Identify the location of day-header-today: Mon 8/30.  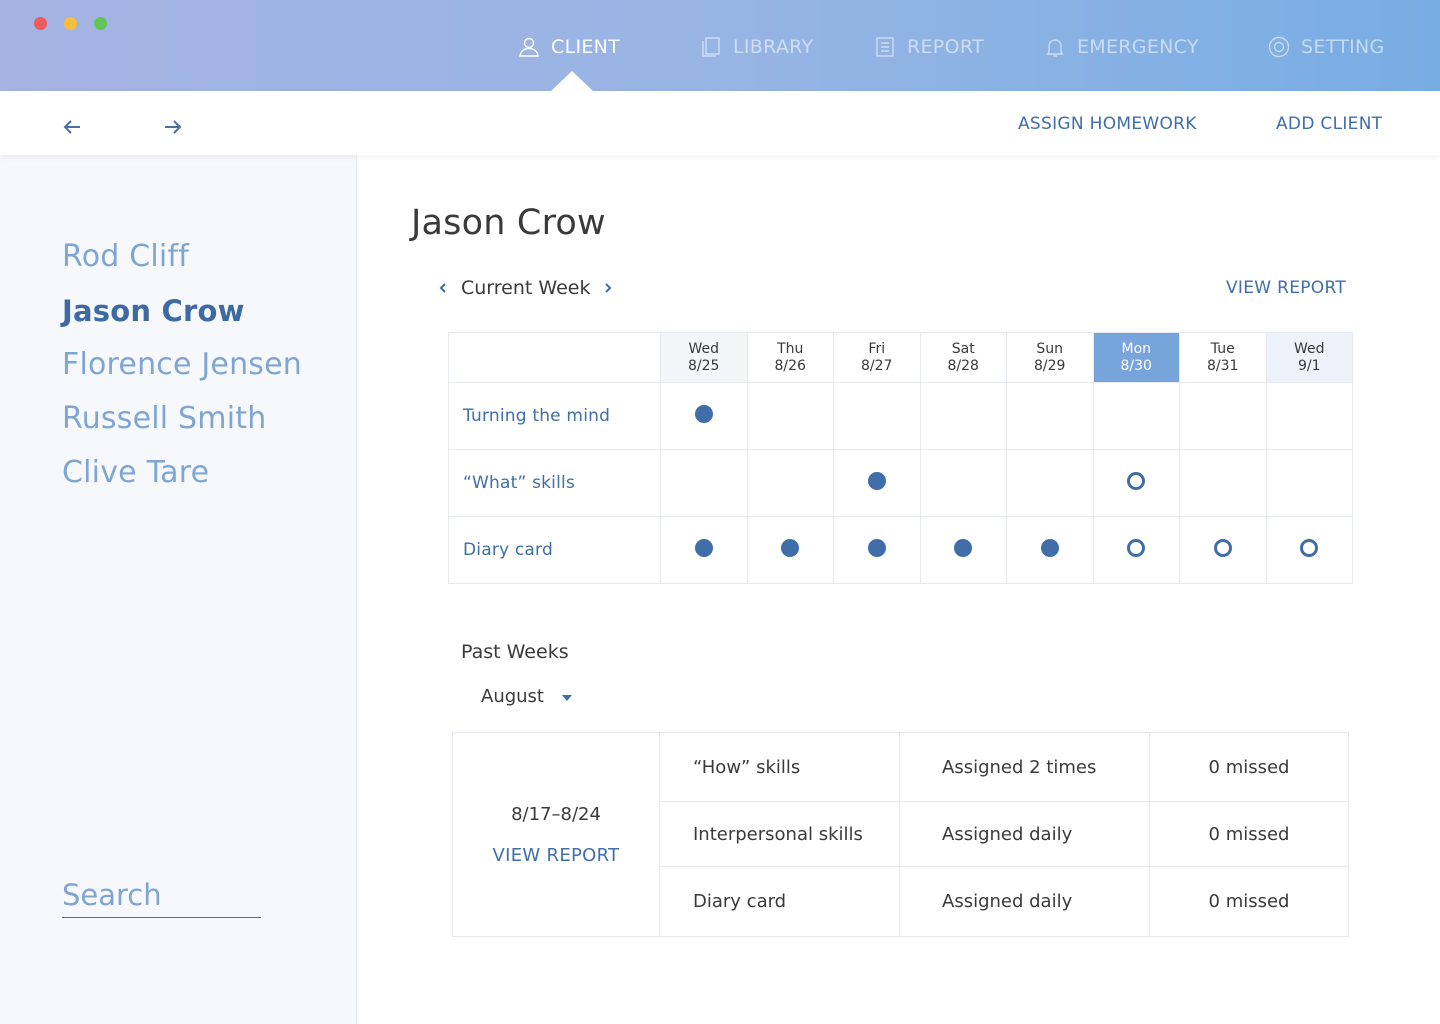
(1136, 357).